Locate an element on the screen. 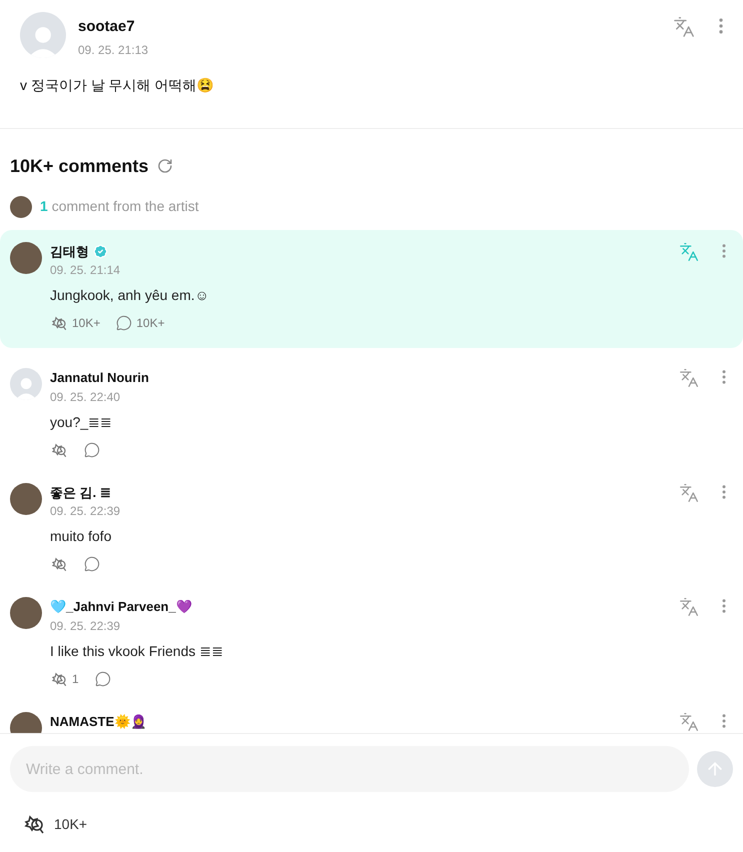  author-name: sootae7 is located at coordinates (107, 27).